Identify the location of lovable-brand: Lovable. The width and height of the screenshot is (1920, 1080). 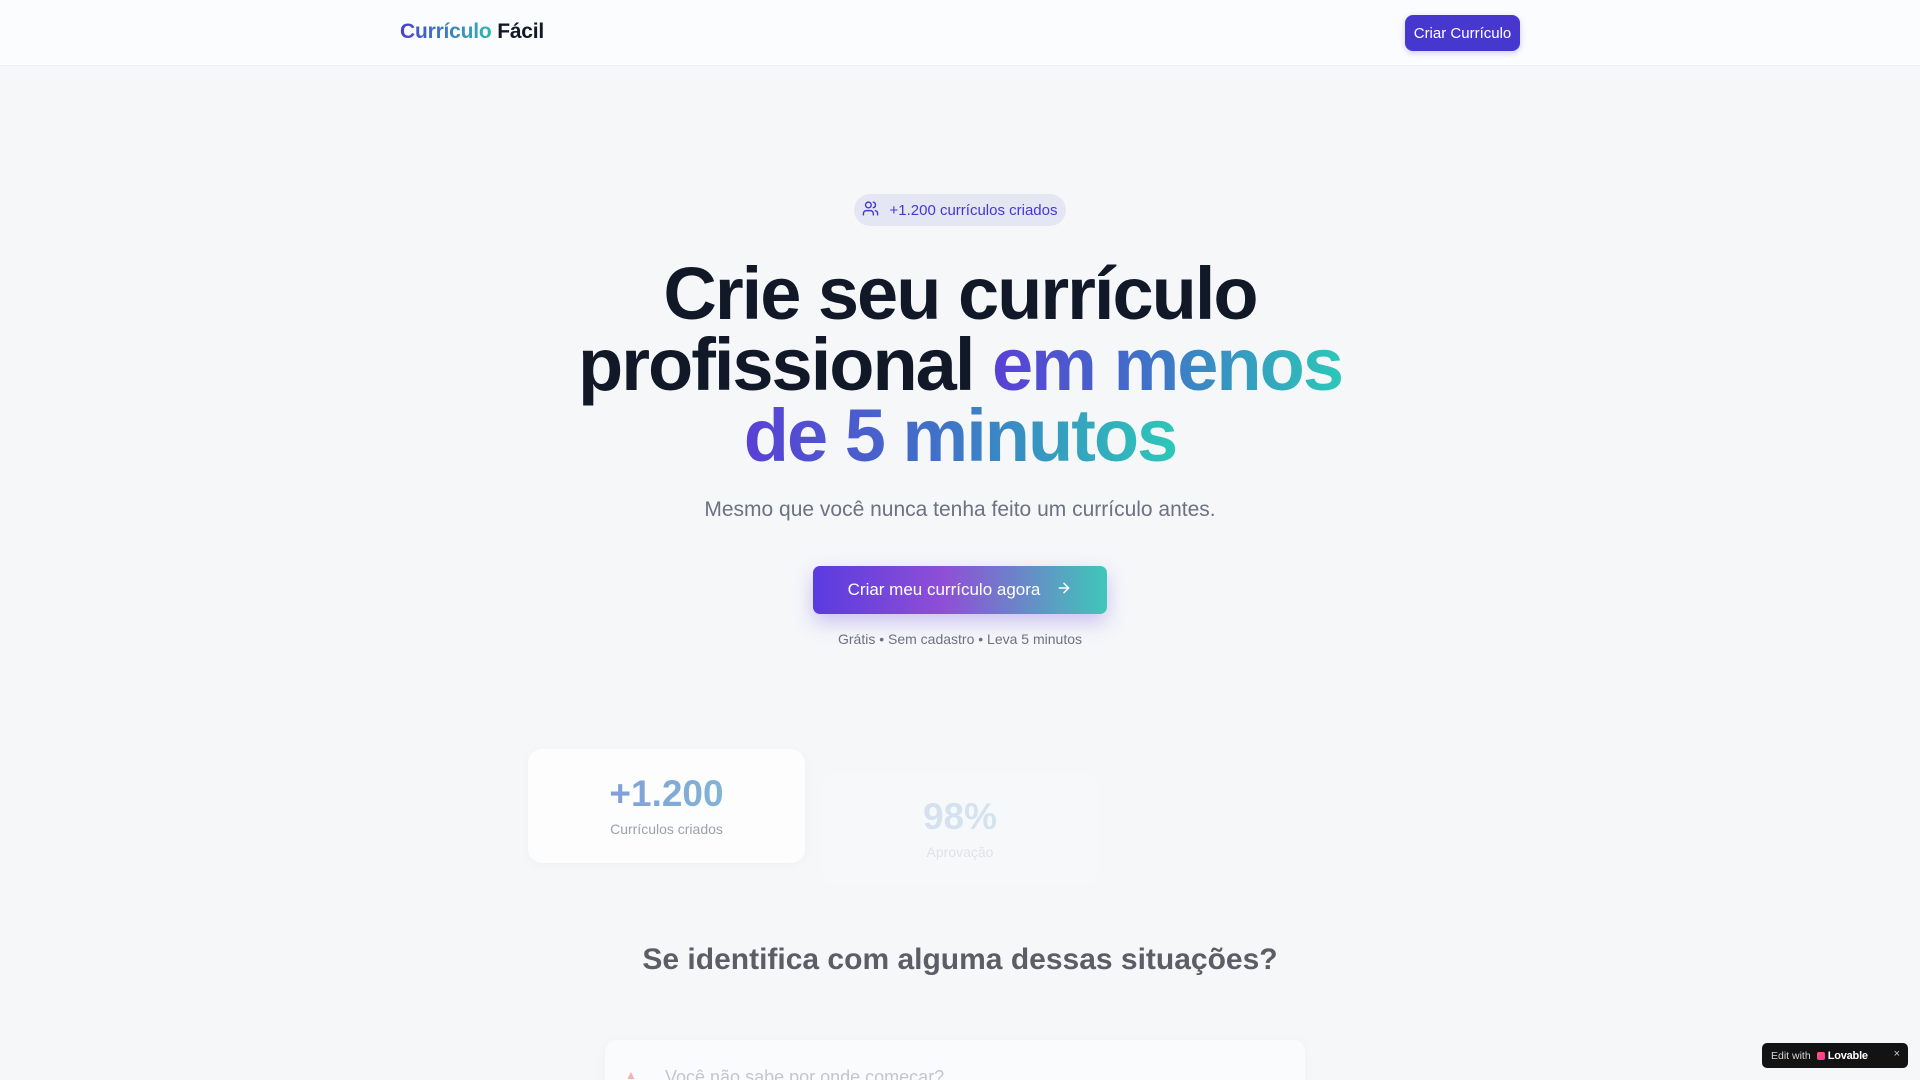
(1847, 1055).